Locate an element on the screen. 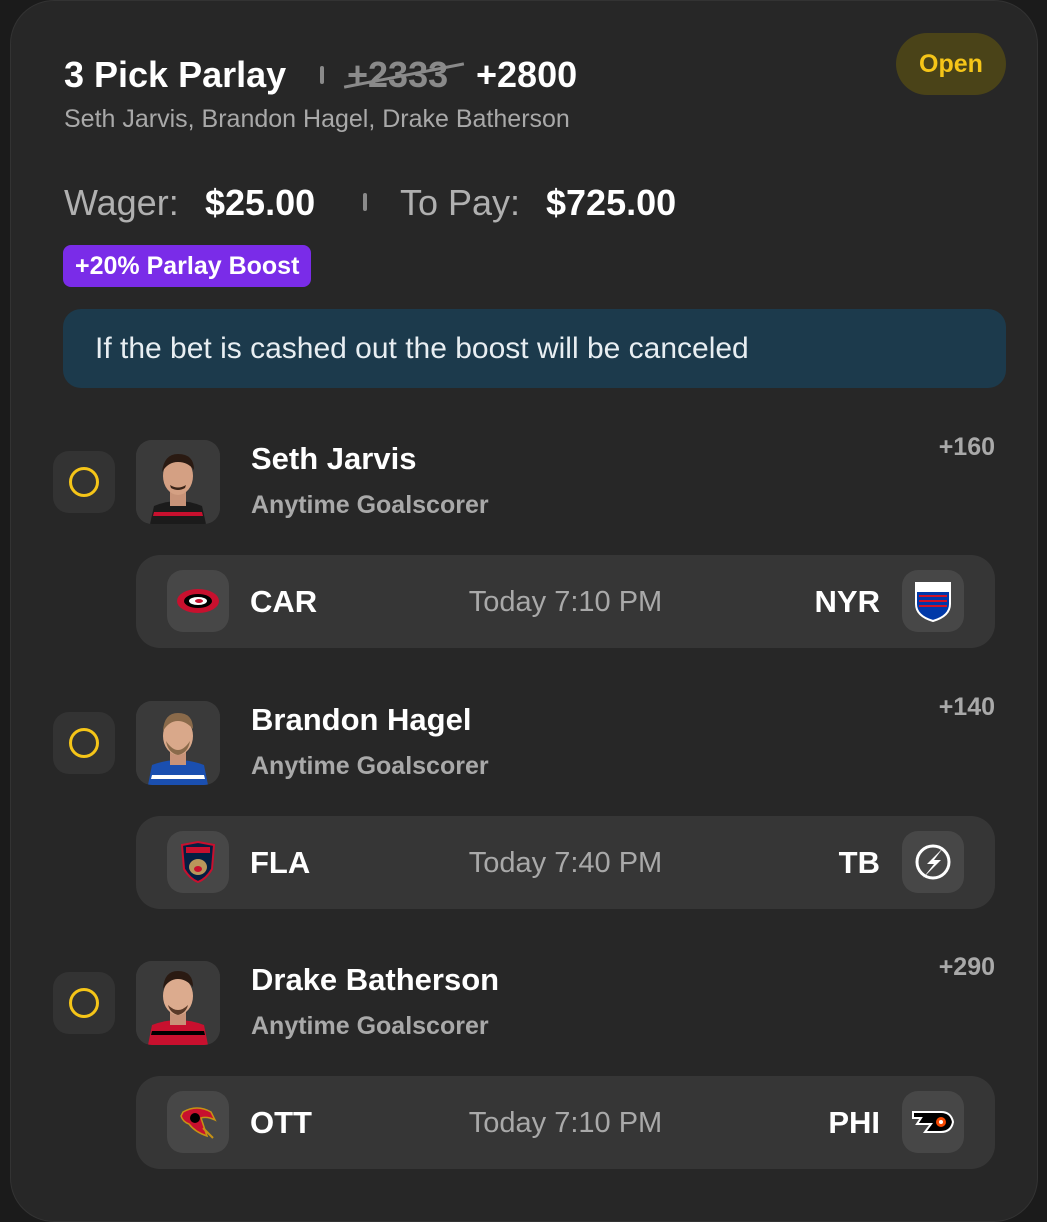  lightning-logo-icon is located at coordinates (933, 862).